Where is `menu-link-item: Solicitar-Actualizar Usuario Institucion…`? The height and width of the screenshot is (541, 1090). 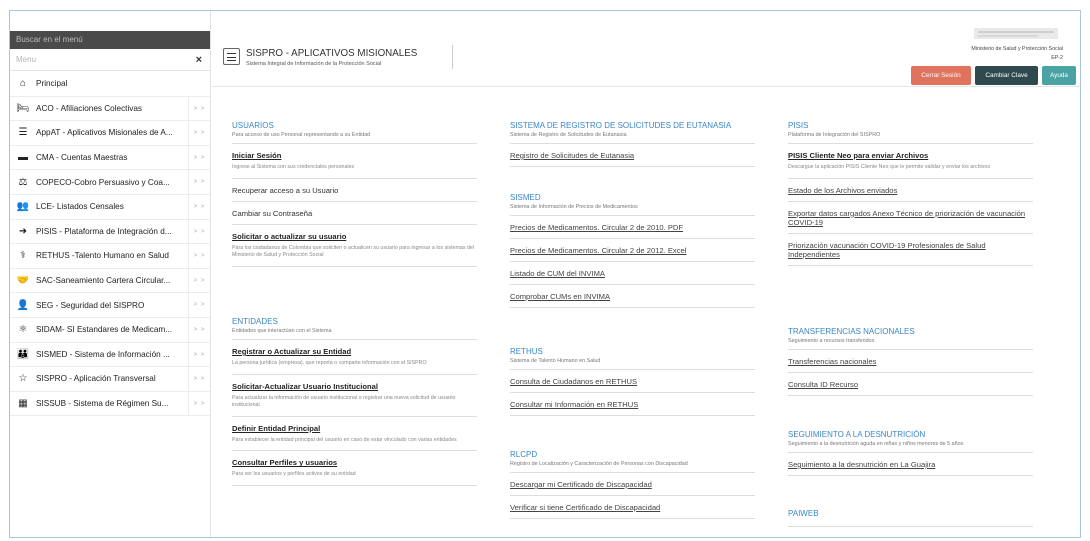
menu-link-item: Solicitar-Actualizar Usuario Institucion… is located at coordinates (354, 396).